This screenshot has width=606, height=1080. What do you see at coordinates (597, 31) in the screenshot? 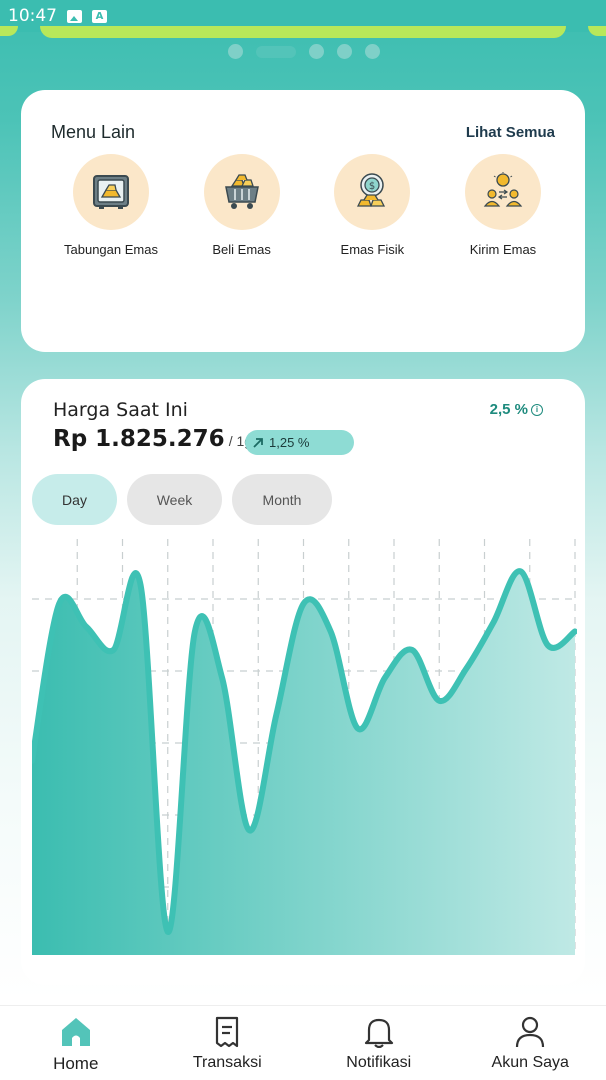
I see `carousel-next-slide` at bounding box center [597, 31].